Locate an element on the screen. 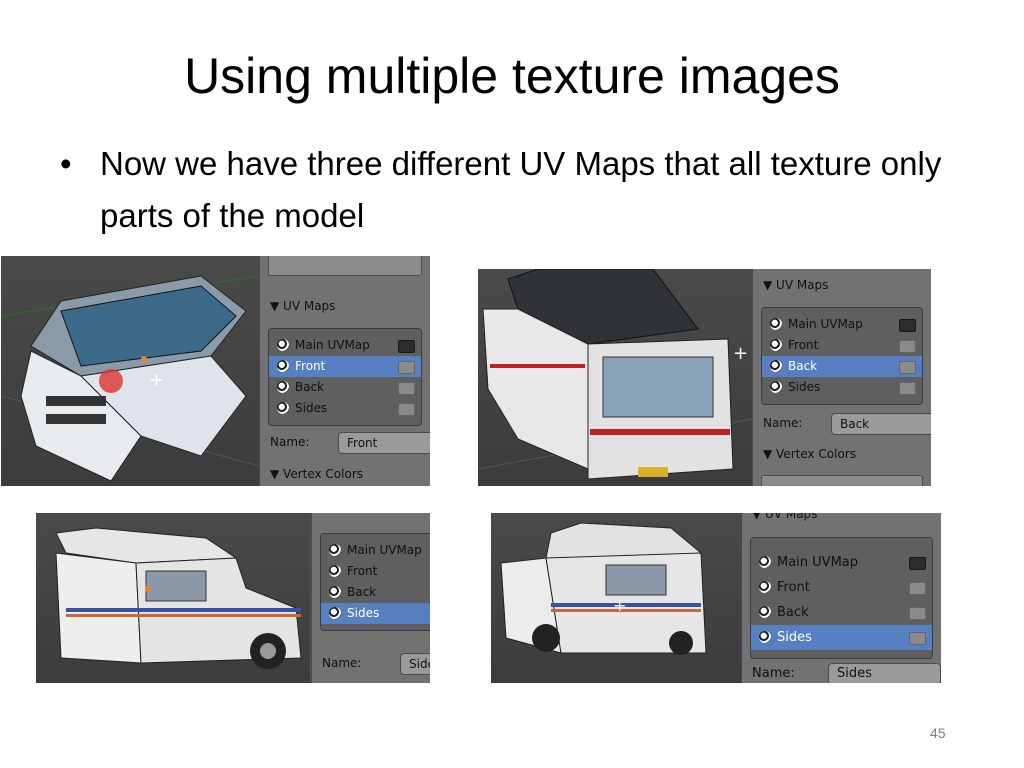 The image size is (1024, 768). 3d-viewport is located at coordinates (173, 598).